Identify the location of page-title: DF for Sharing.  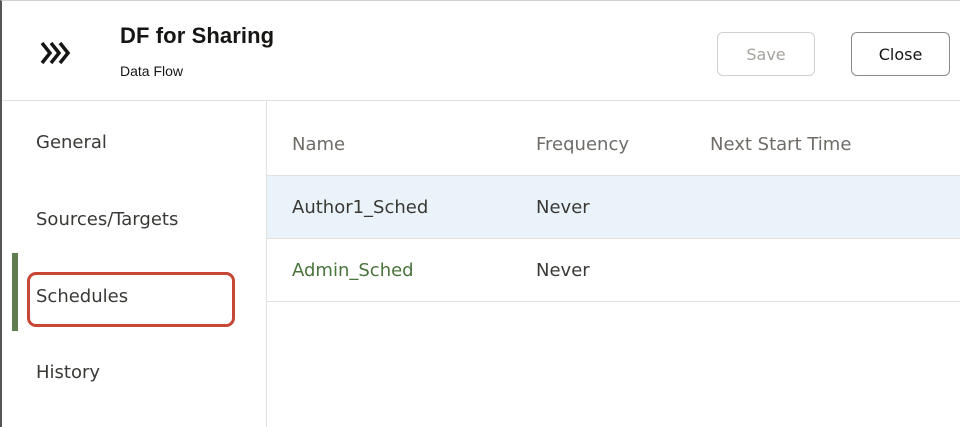
(197, 35).